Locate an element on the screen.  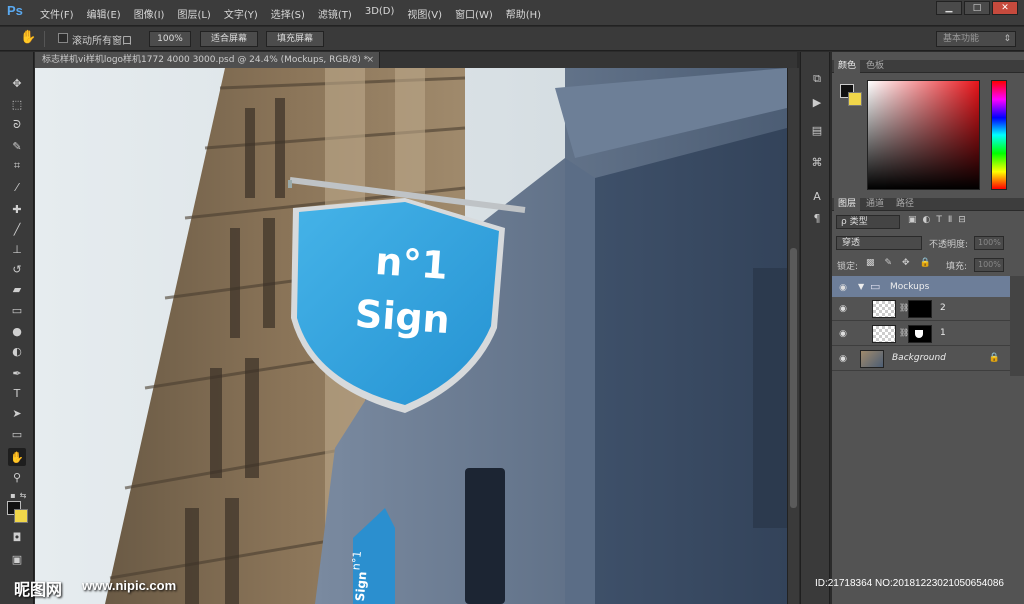
actions-panel-icon: ▶ is located at coordinates (817, 104).